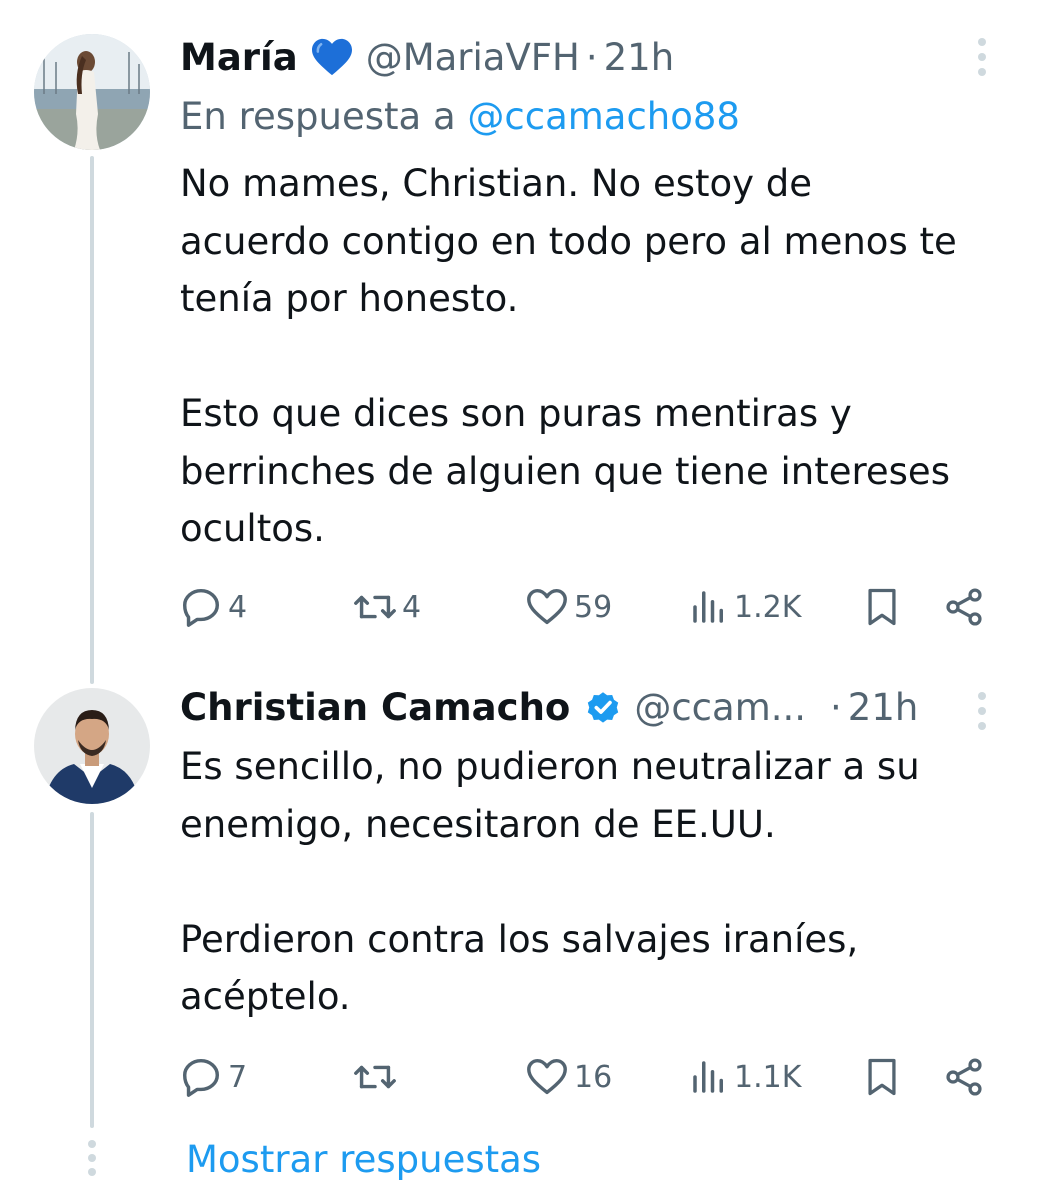  What do you see at coordinates (768, 607) in the screenshot?
I see `view-count: 1.2K` at bounding box center [768, 607].